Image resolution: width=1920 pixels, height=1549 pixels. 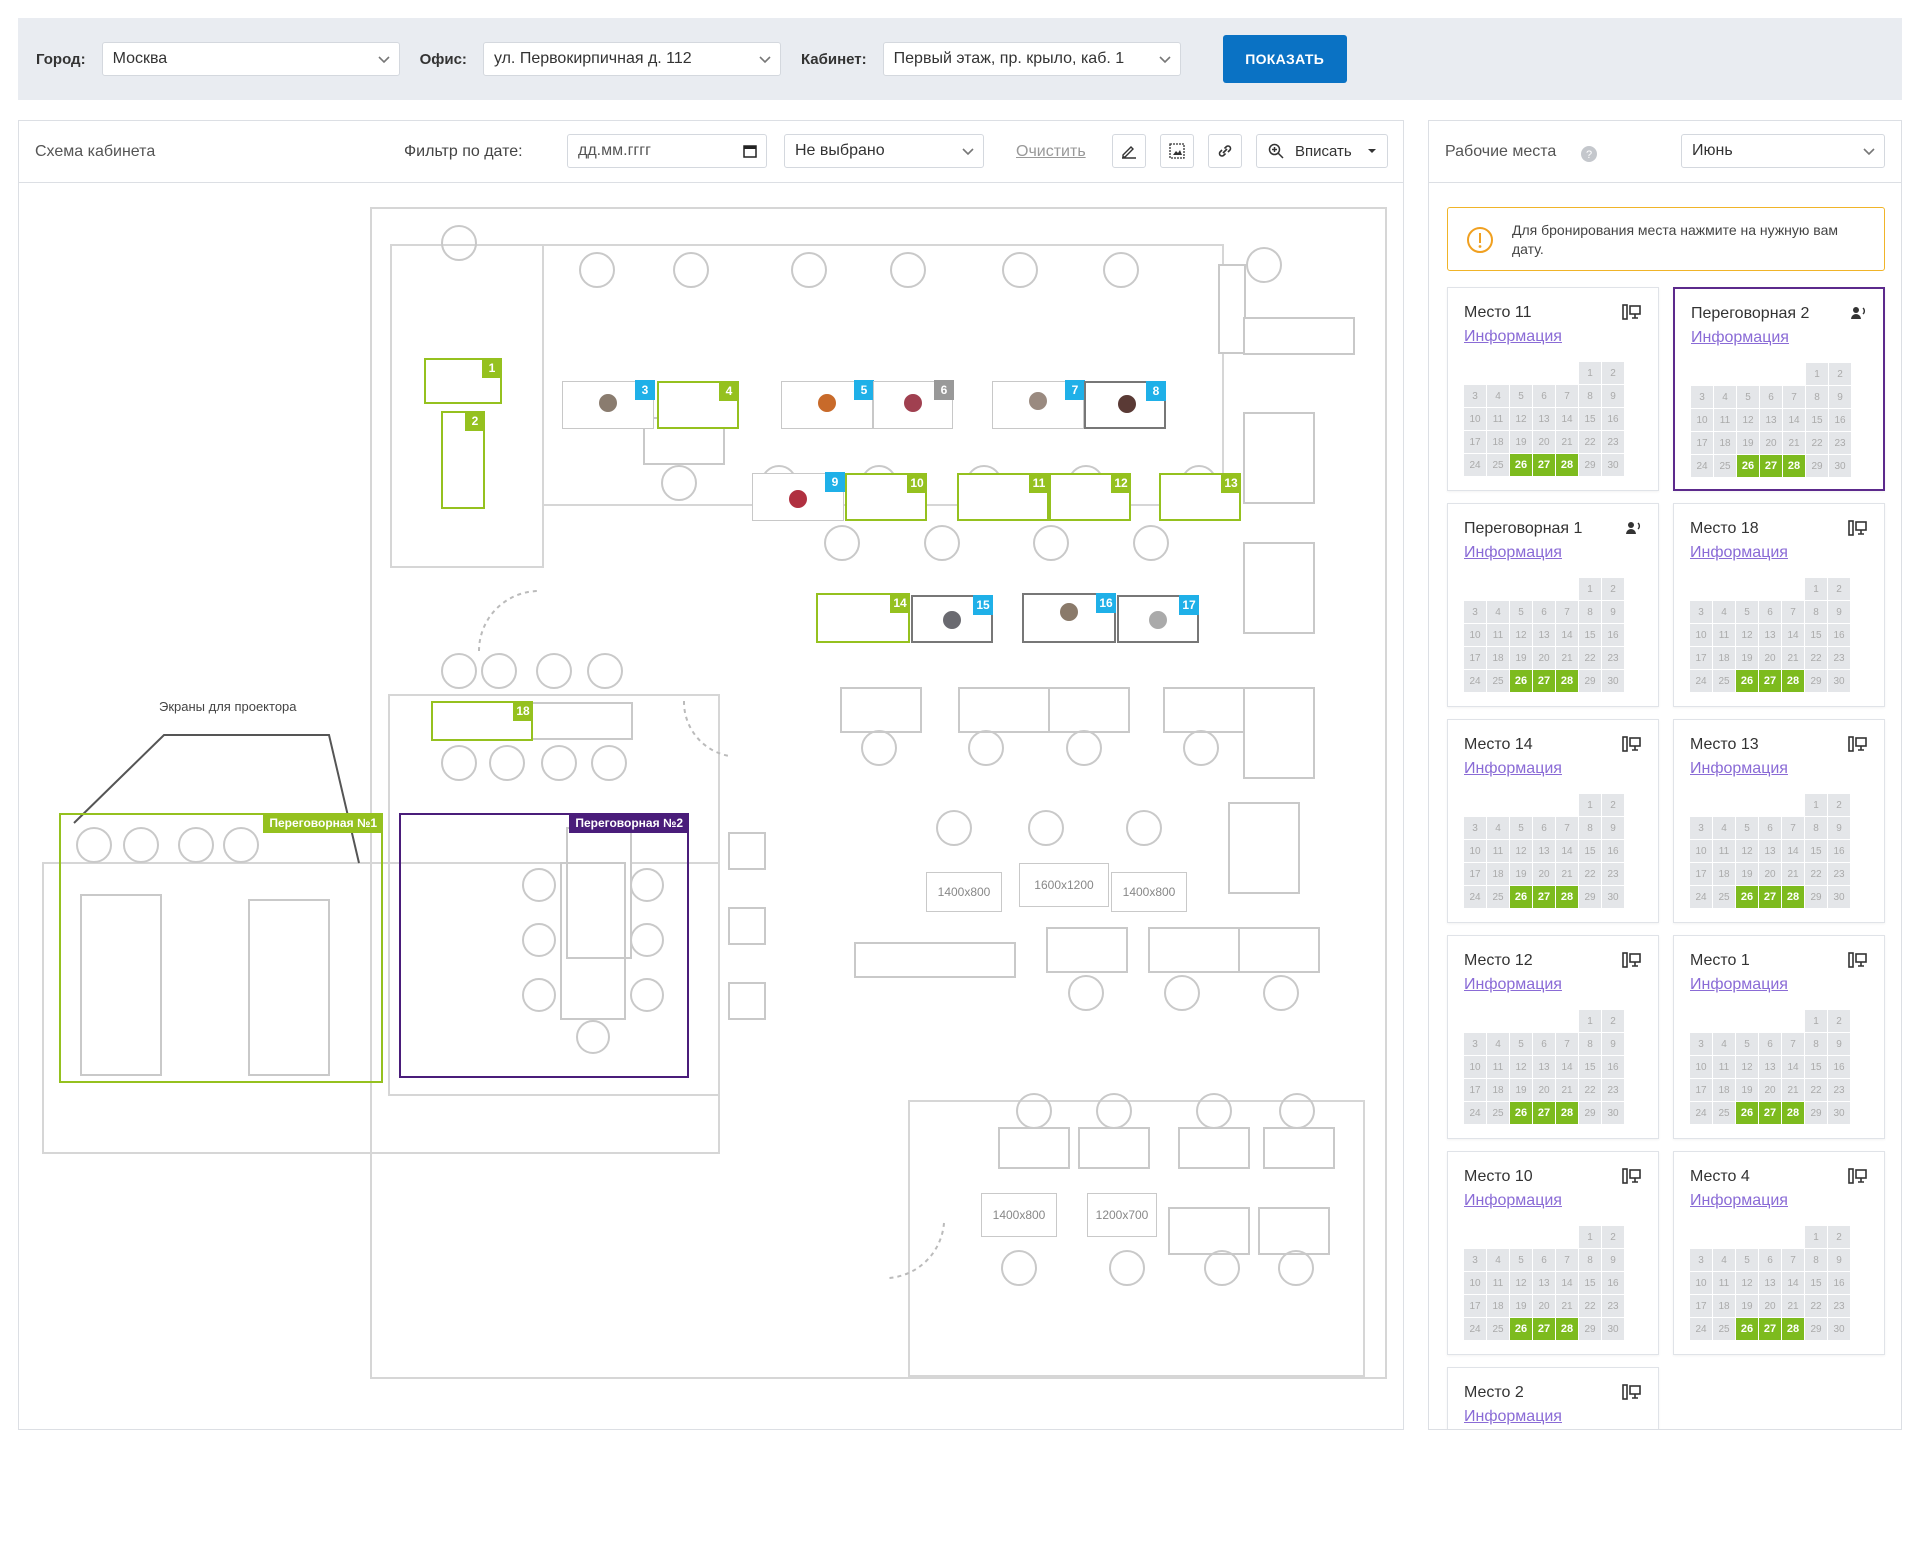 I want to click on zoom-select: Вписать, so click(x=1322, y=151).